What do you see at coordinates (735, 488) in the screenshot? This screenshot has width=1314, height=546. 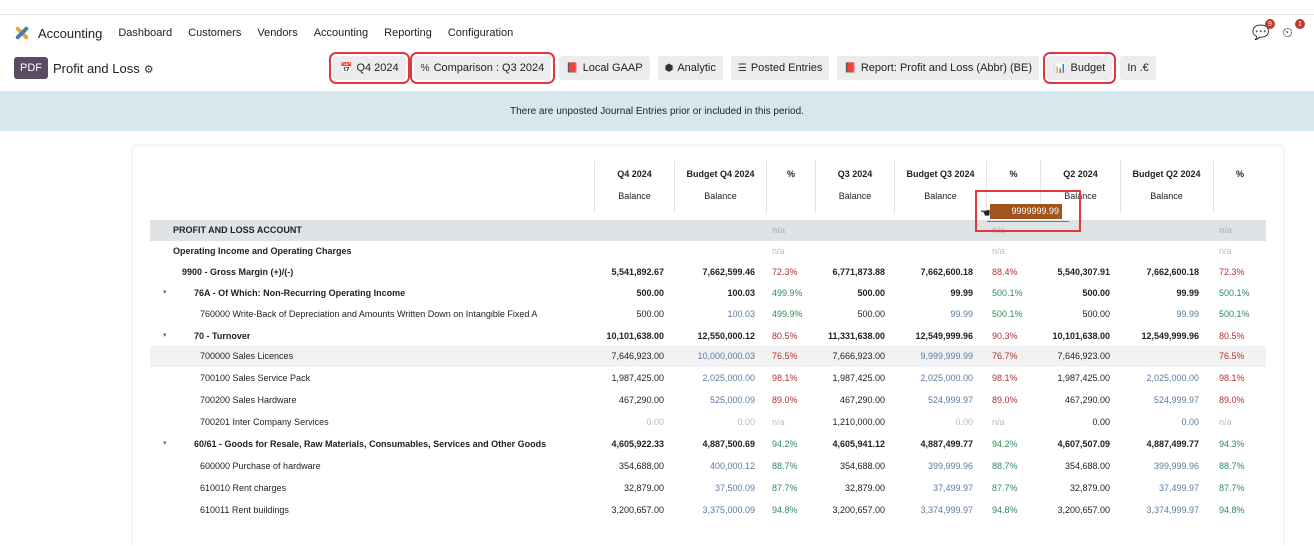 I see `budget-cell: 37,500.09` at bounding box center [735, 488].